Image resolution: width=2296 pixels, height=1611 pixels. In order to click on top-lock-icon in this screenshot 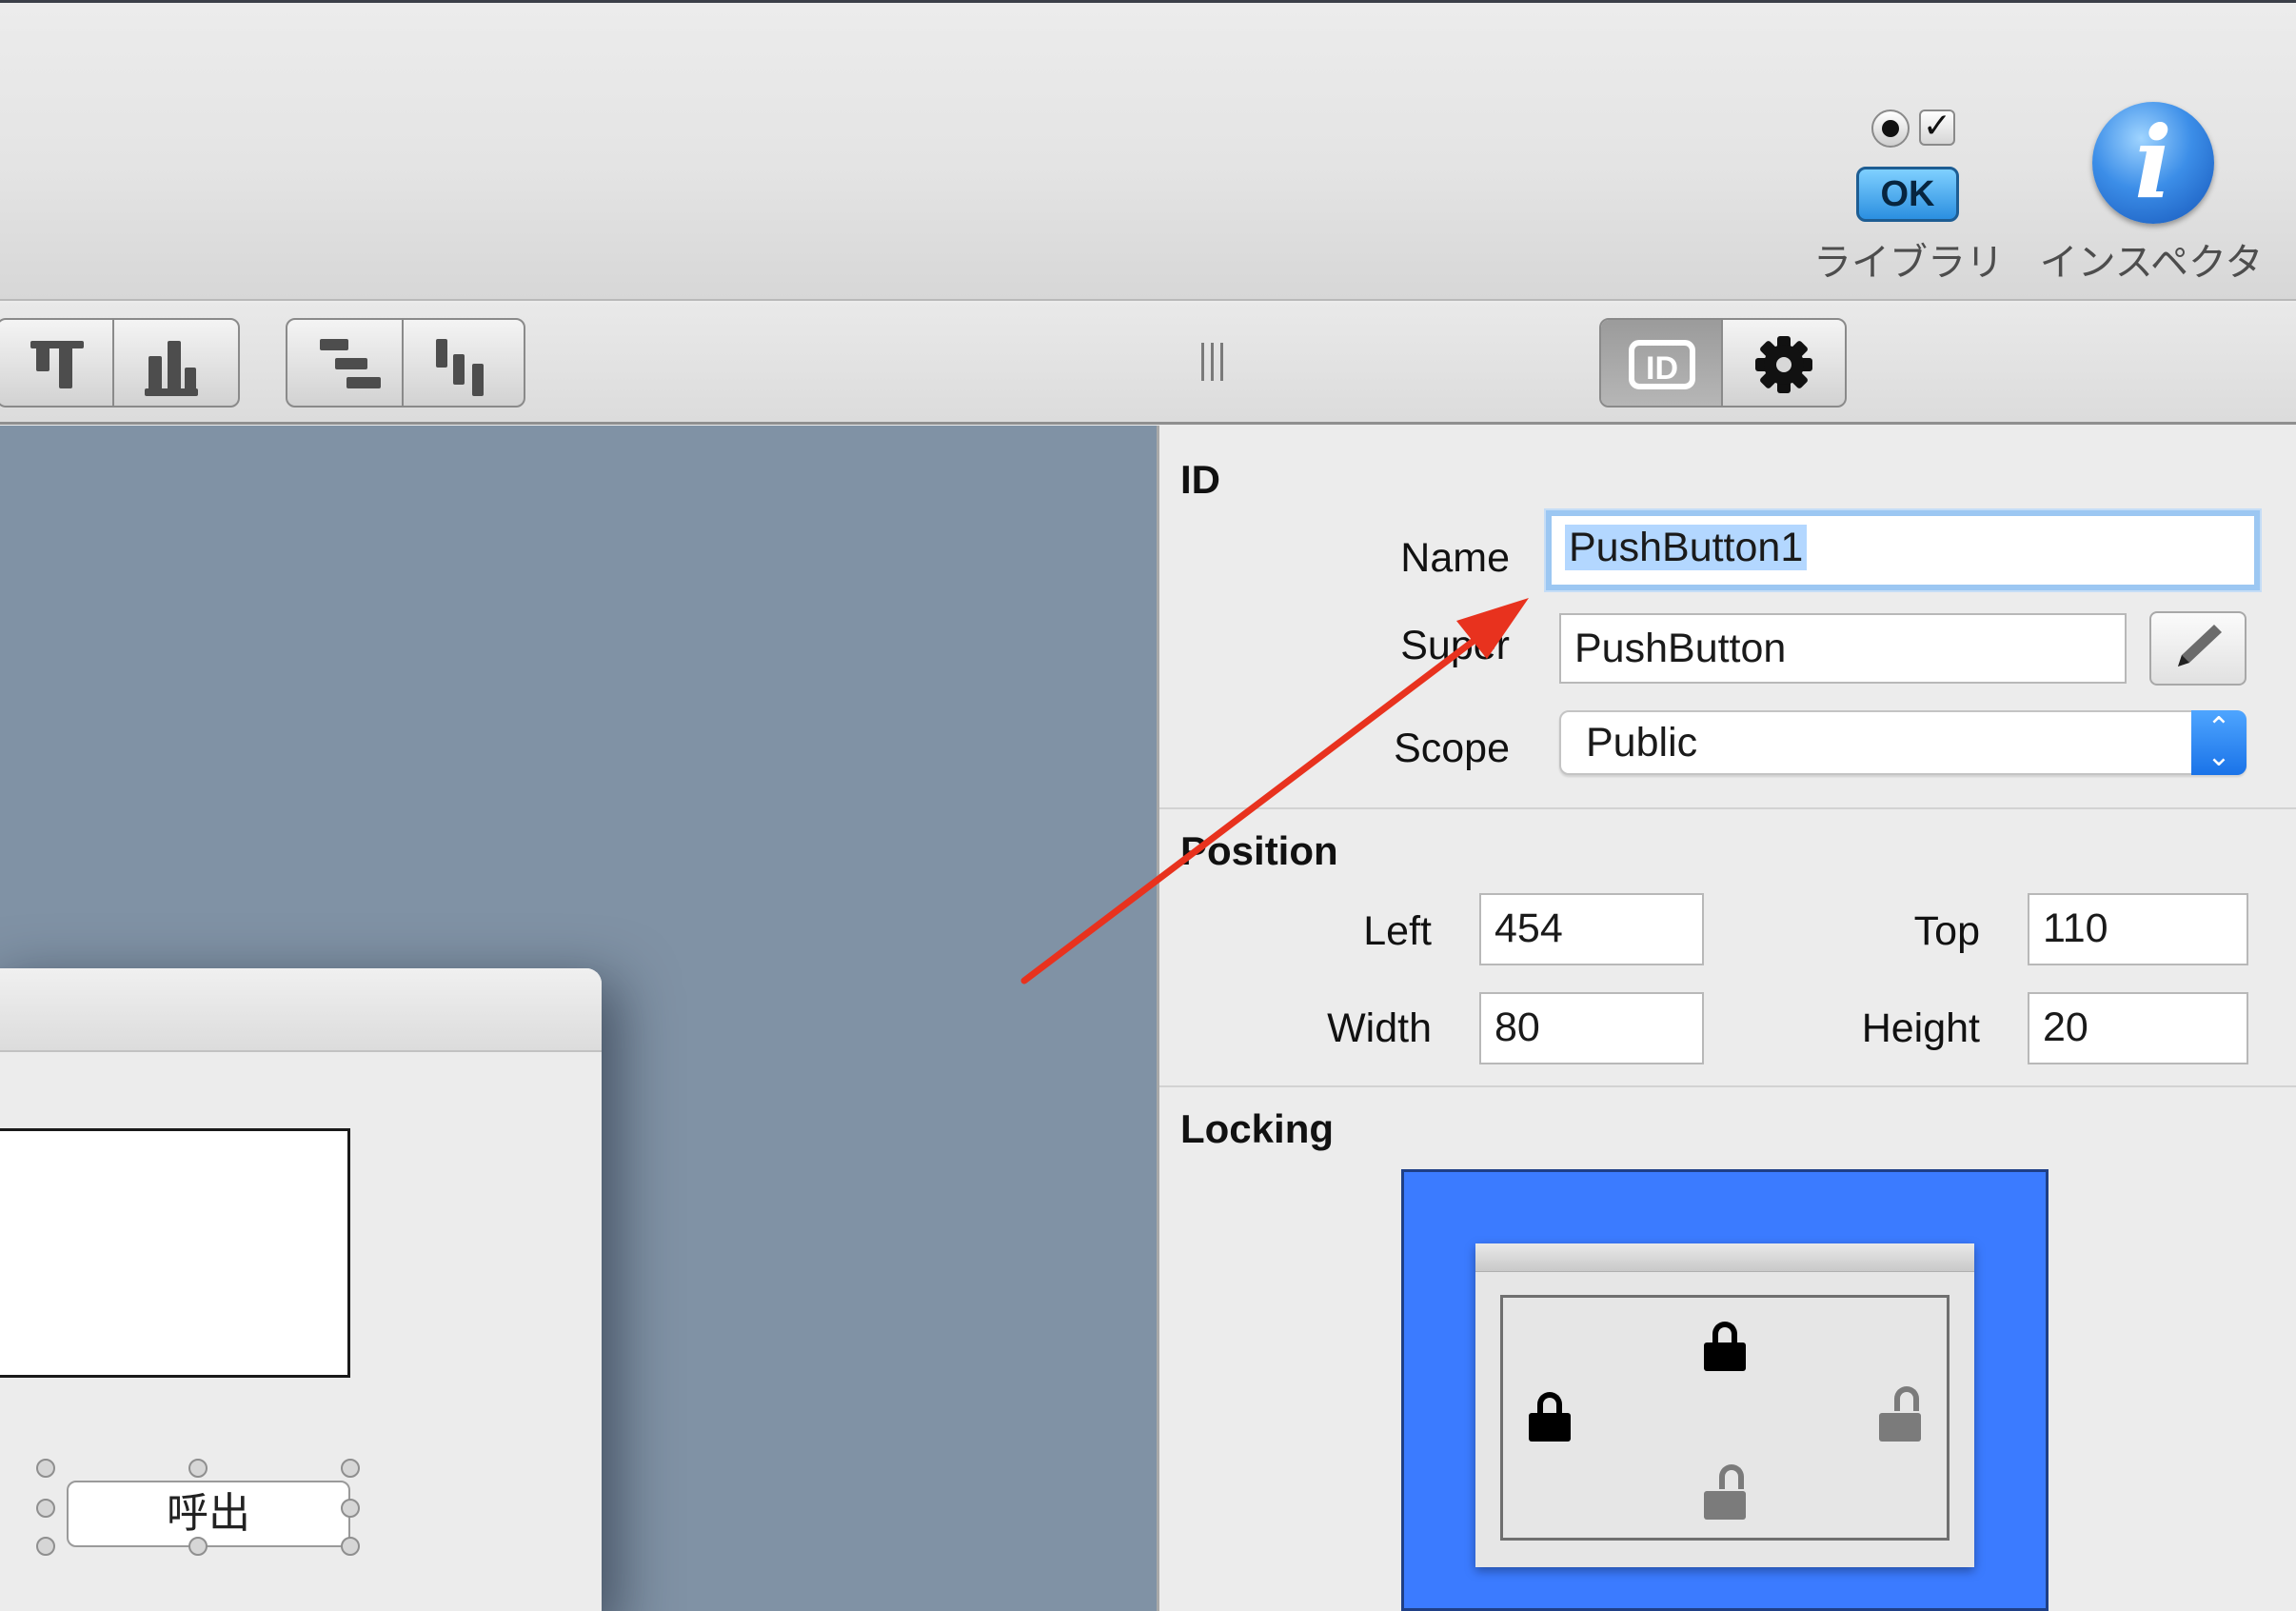, I will do `click(1725, 1346)`.